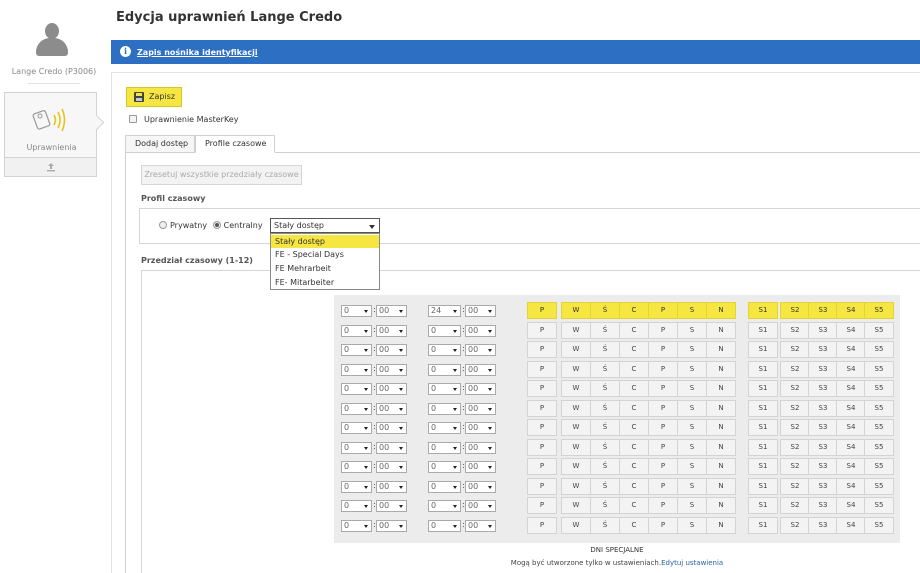  What do you see at coordinates (50, 167) in the screenshot?
I see `upload-tile` at bounding box center [50, 167].